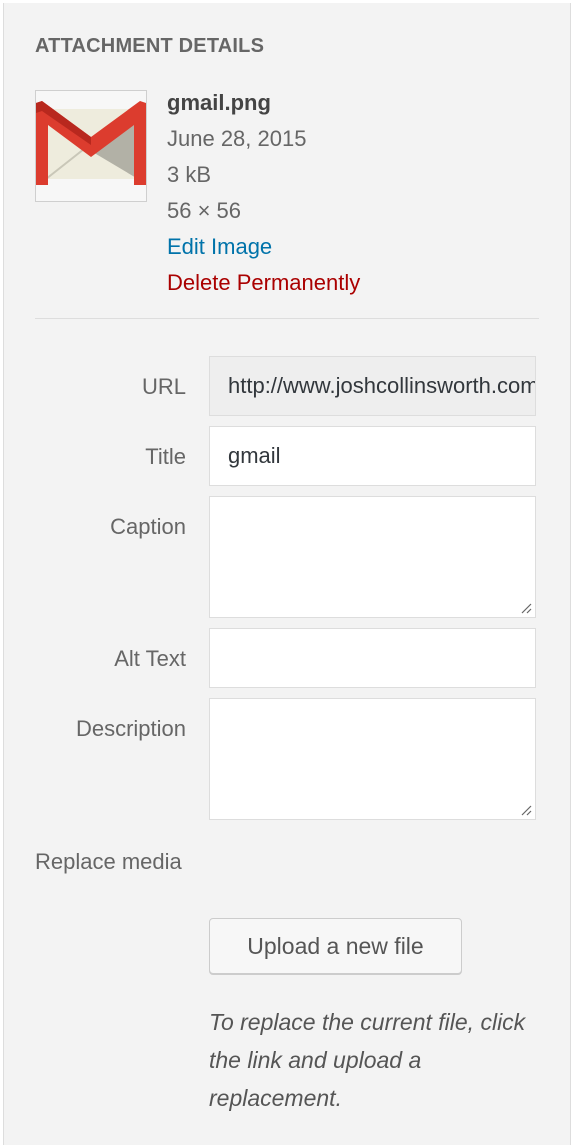 This screenshot has height=1148, width=574. What do you see at coordinates (130, 728) in the screenshot?
I see `description-label: Description` at bounding box center [130, 728].